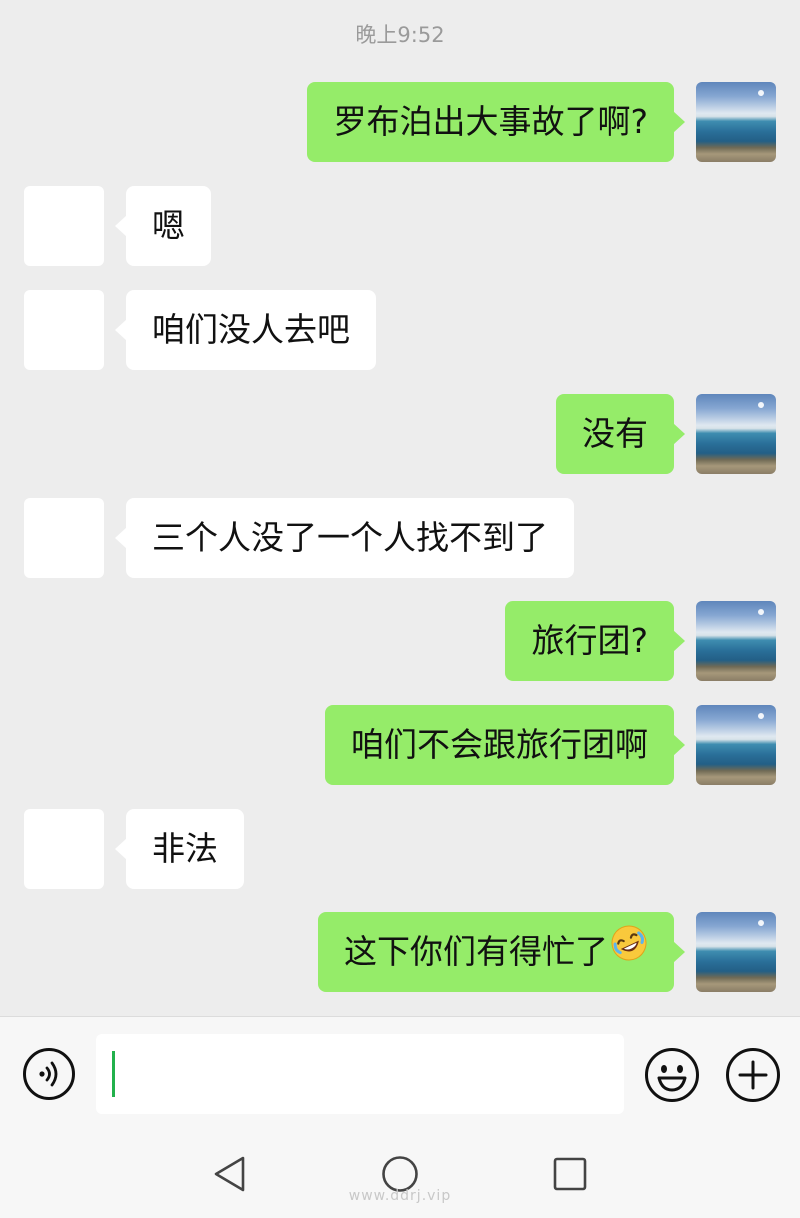 This screenshot has width=800, height=1218. Describe the element at coordinates (400, 35) in the screenshot. I see `message-timestamp: 晚上9:52` at that location.